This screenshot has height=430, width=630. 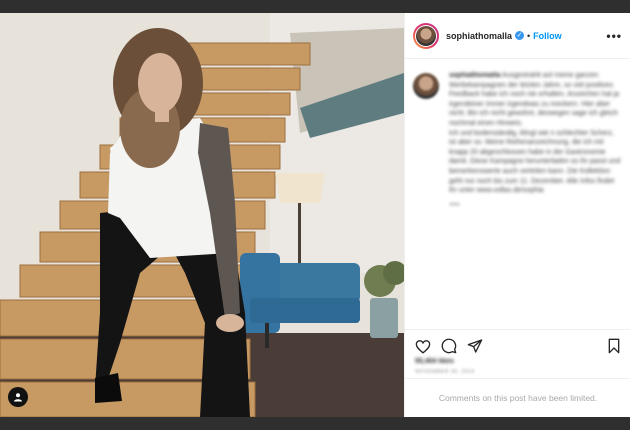 I want to click on user-tag-button, so click(x=18, y=397).